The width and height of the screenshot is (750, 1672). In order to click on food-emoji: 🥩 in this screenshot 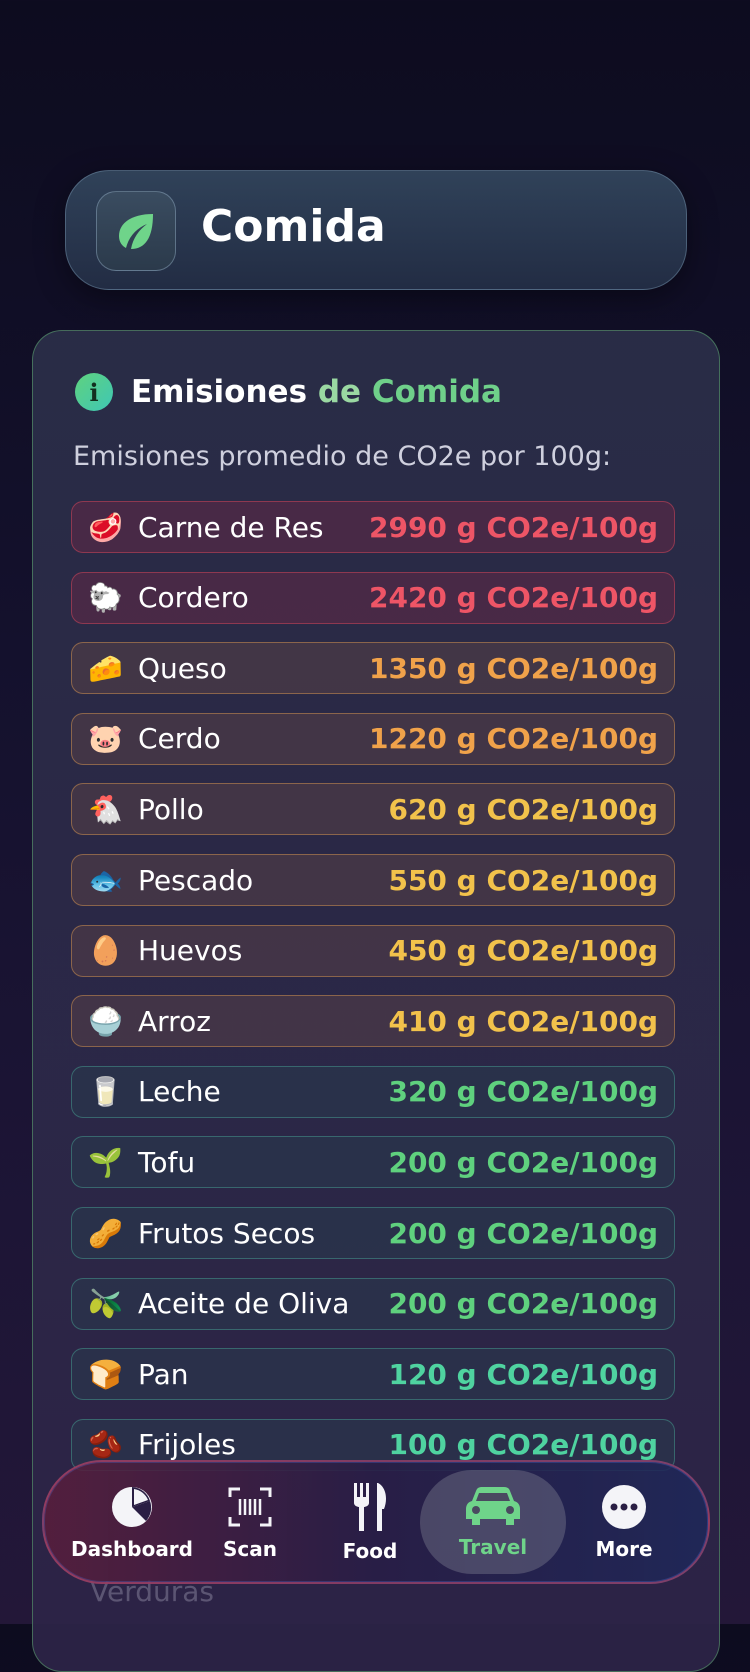, I will do `click(105, 527)`.